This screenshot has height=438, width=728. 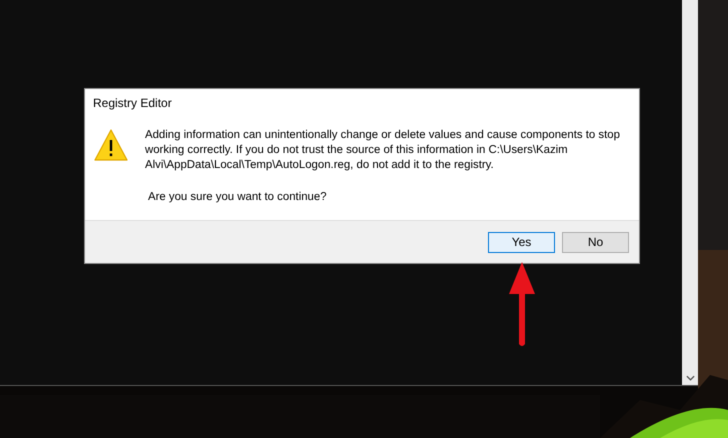 I want to click on chevron-down-icon, so click(x=690, y=378).